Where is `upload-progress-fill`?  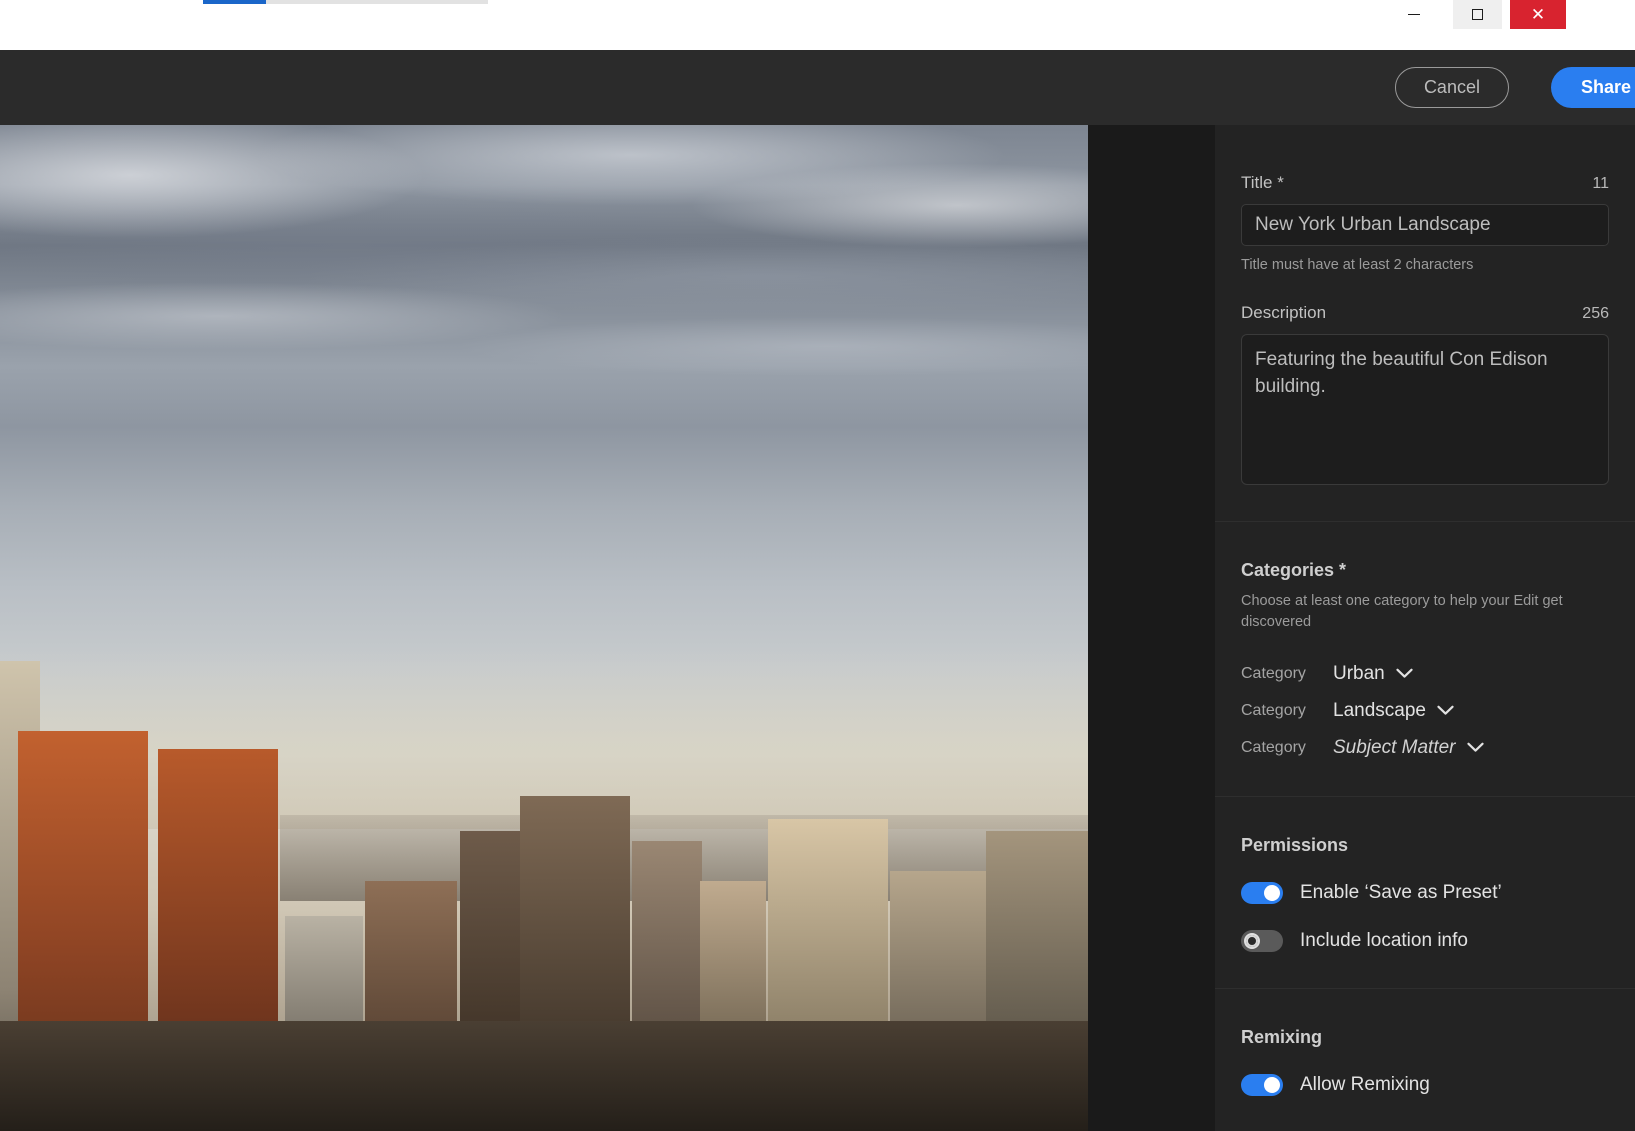 upload-progress-fill is located at coordinates (234, 2).